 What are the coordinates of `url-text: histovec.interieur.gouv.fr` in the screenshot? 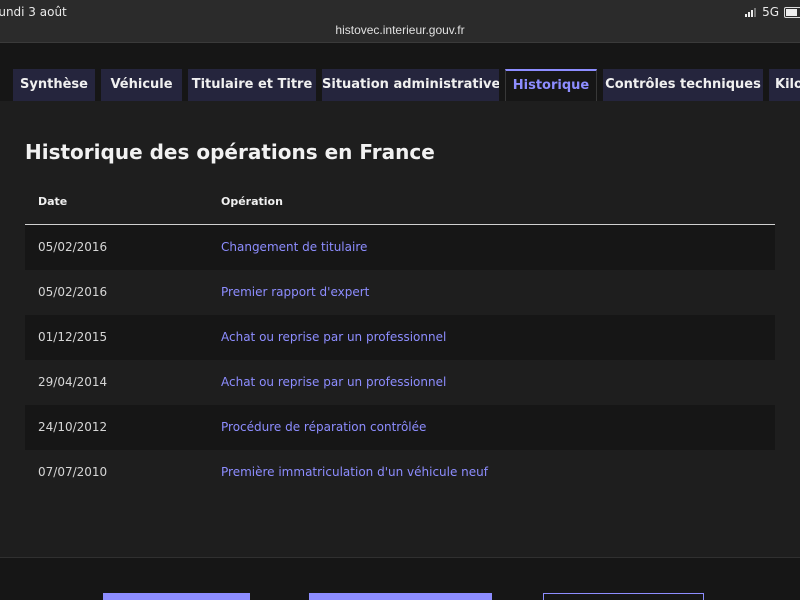 It's located at (399, 30).